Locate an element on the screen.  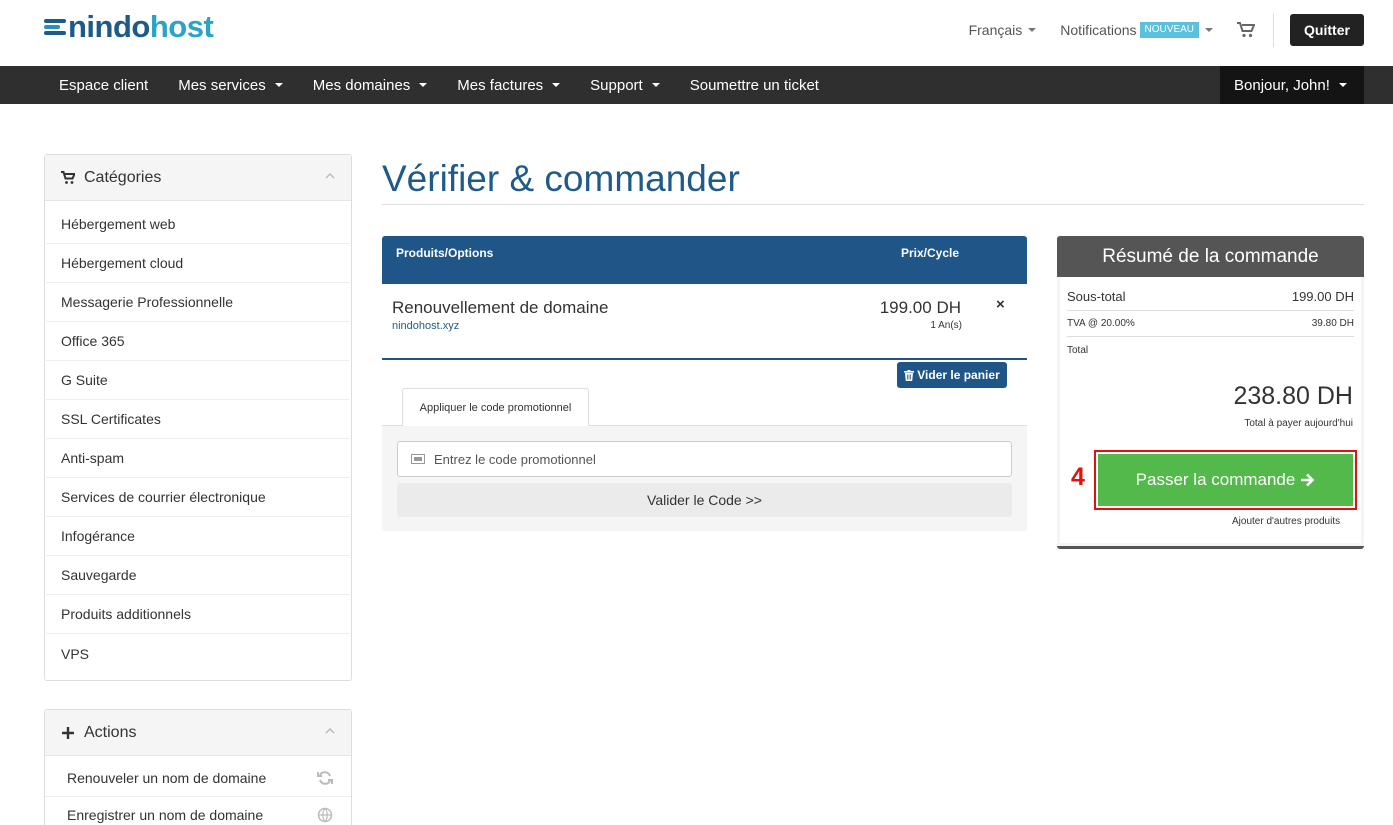
actions-header: Actions is located at coordinates (198, 733).